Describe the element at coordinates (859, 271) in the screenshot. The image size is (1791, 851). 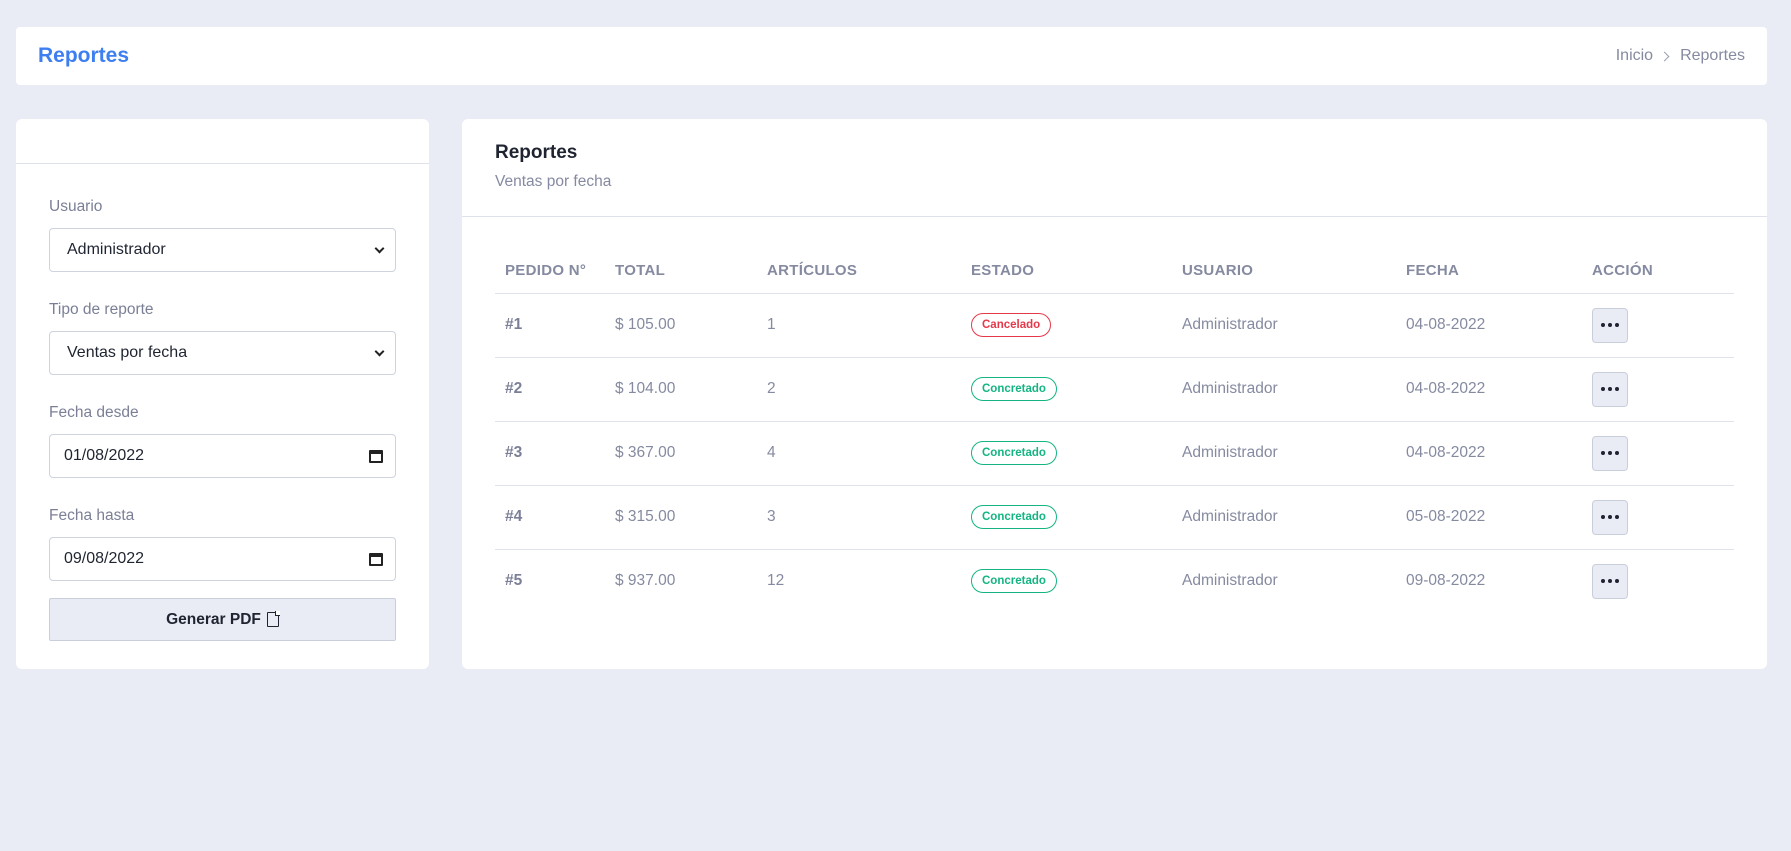
I see `column-header-articulos: ARTÍCULOS` at that location.